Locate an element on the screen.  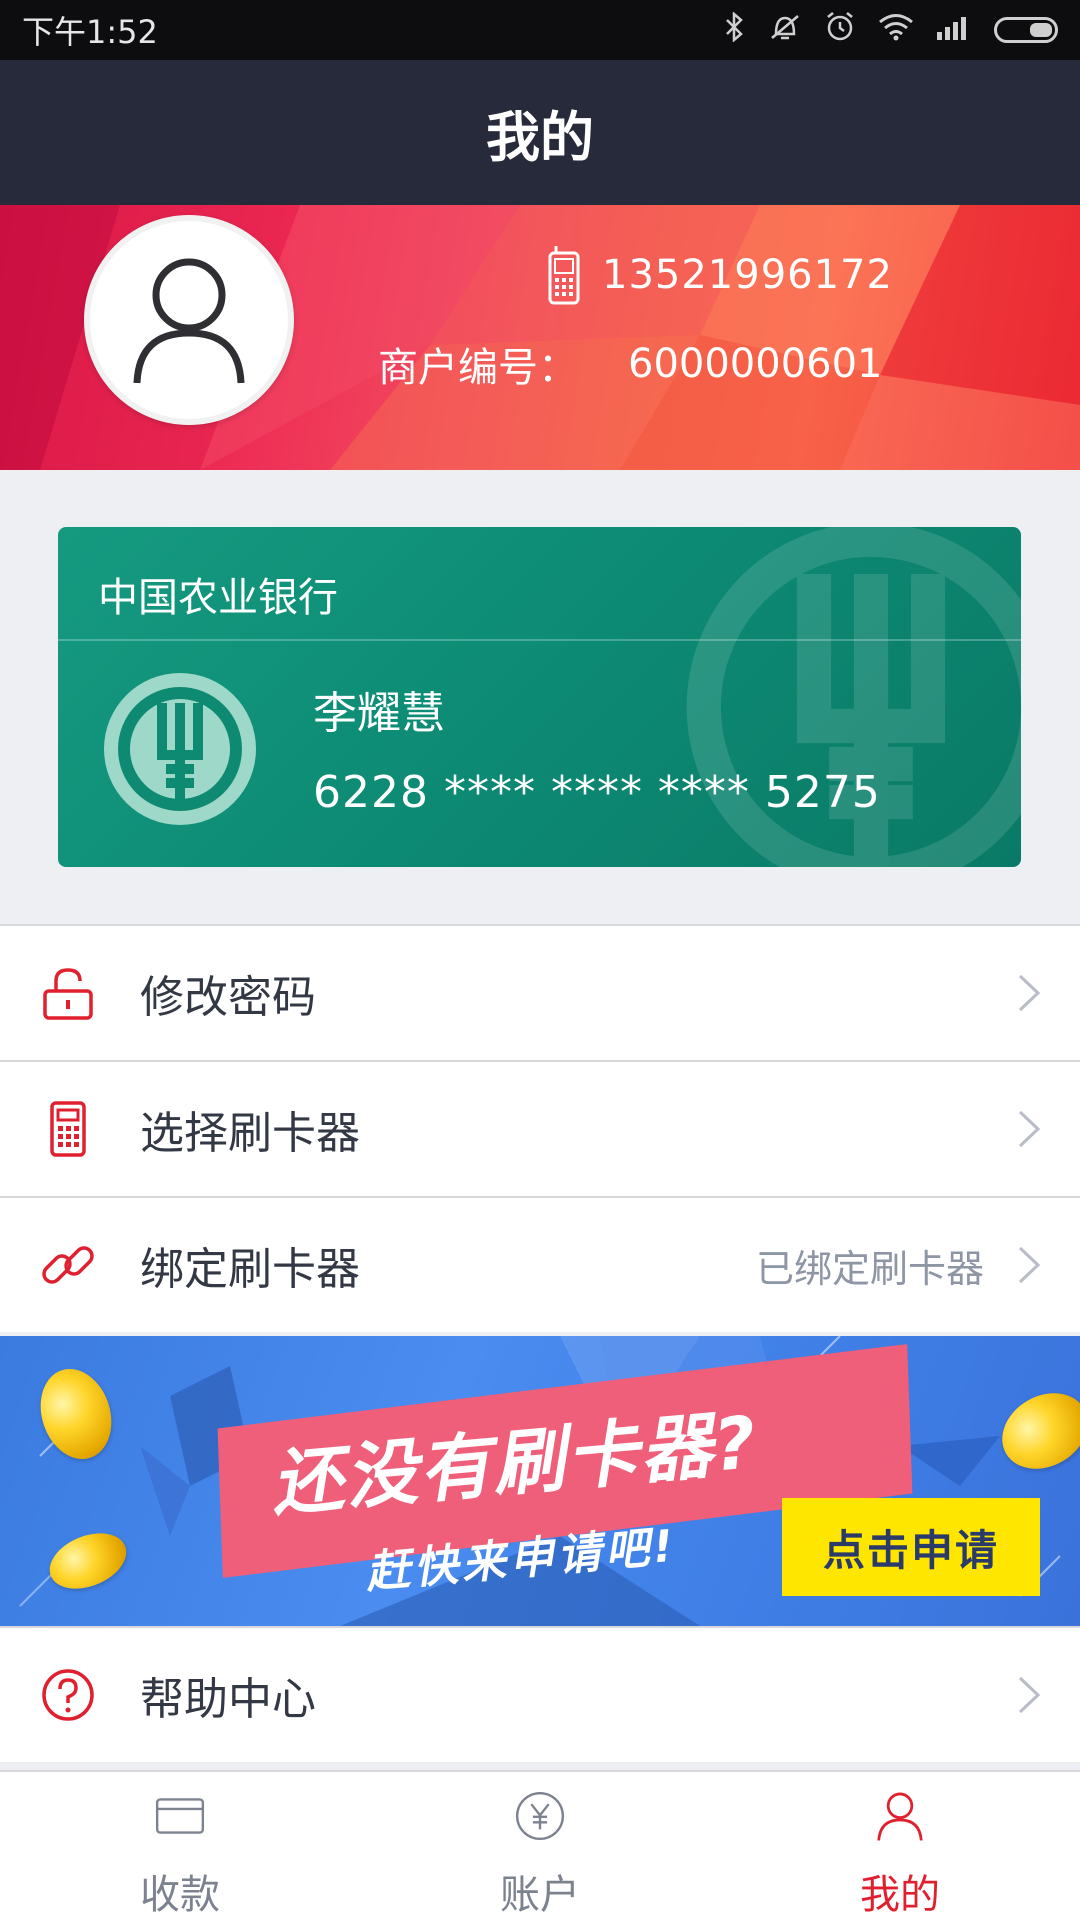
bound-status: 已绑定刷卡器 is located at coordinates (869, 1268).